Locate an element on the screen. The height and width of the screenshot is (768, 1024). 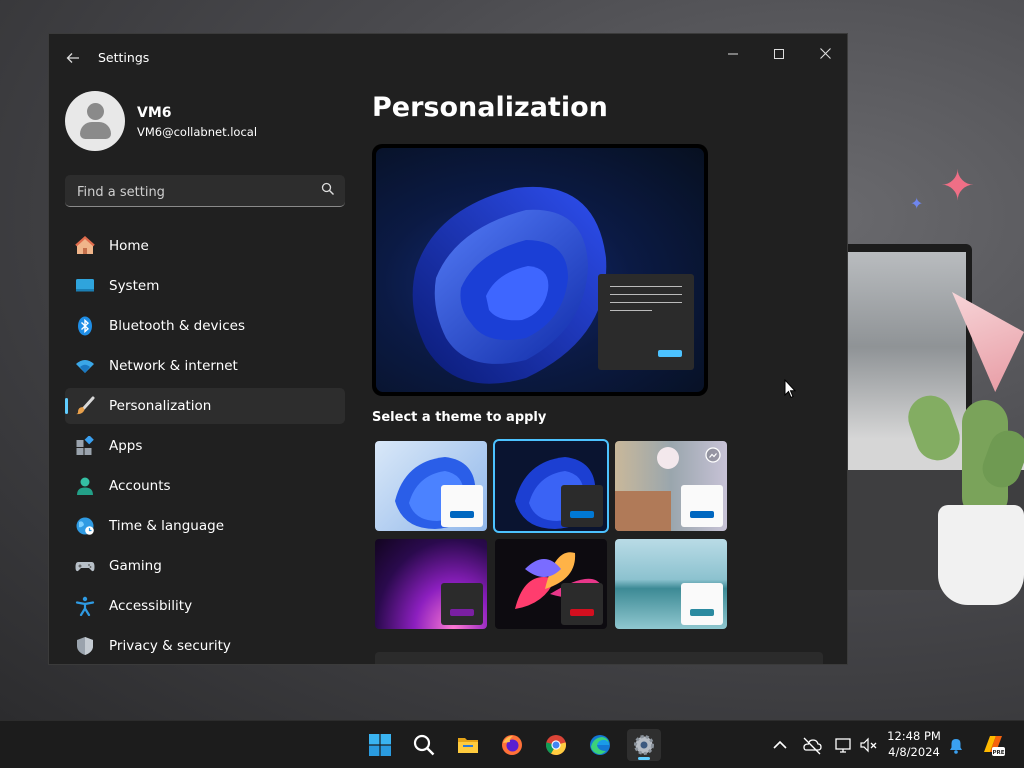
system-icon is located at coordinates (85, 285).